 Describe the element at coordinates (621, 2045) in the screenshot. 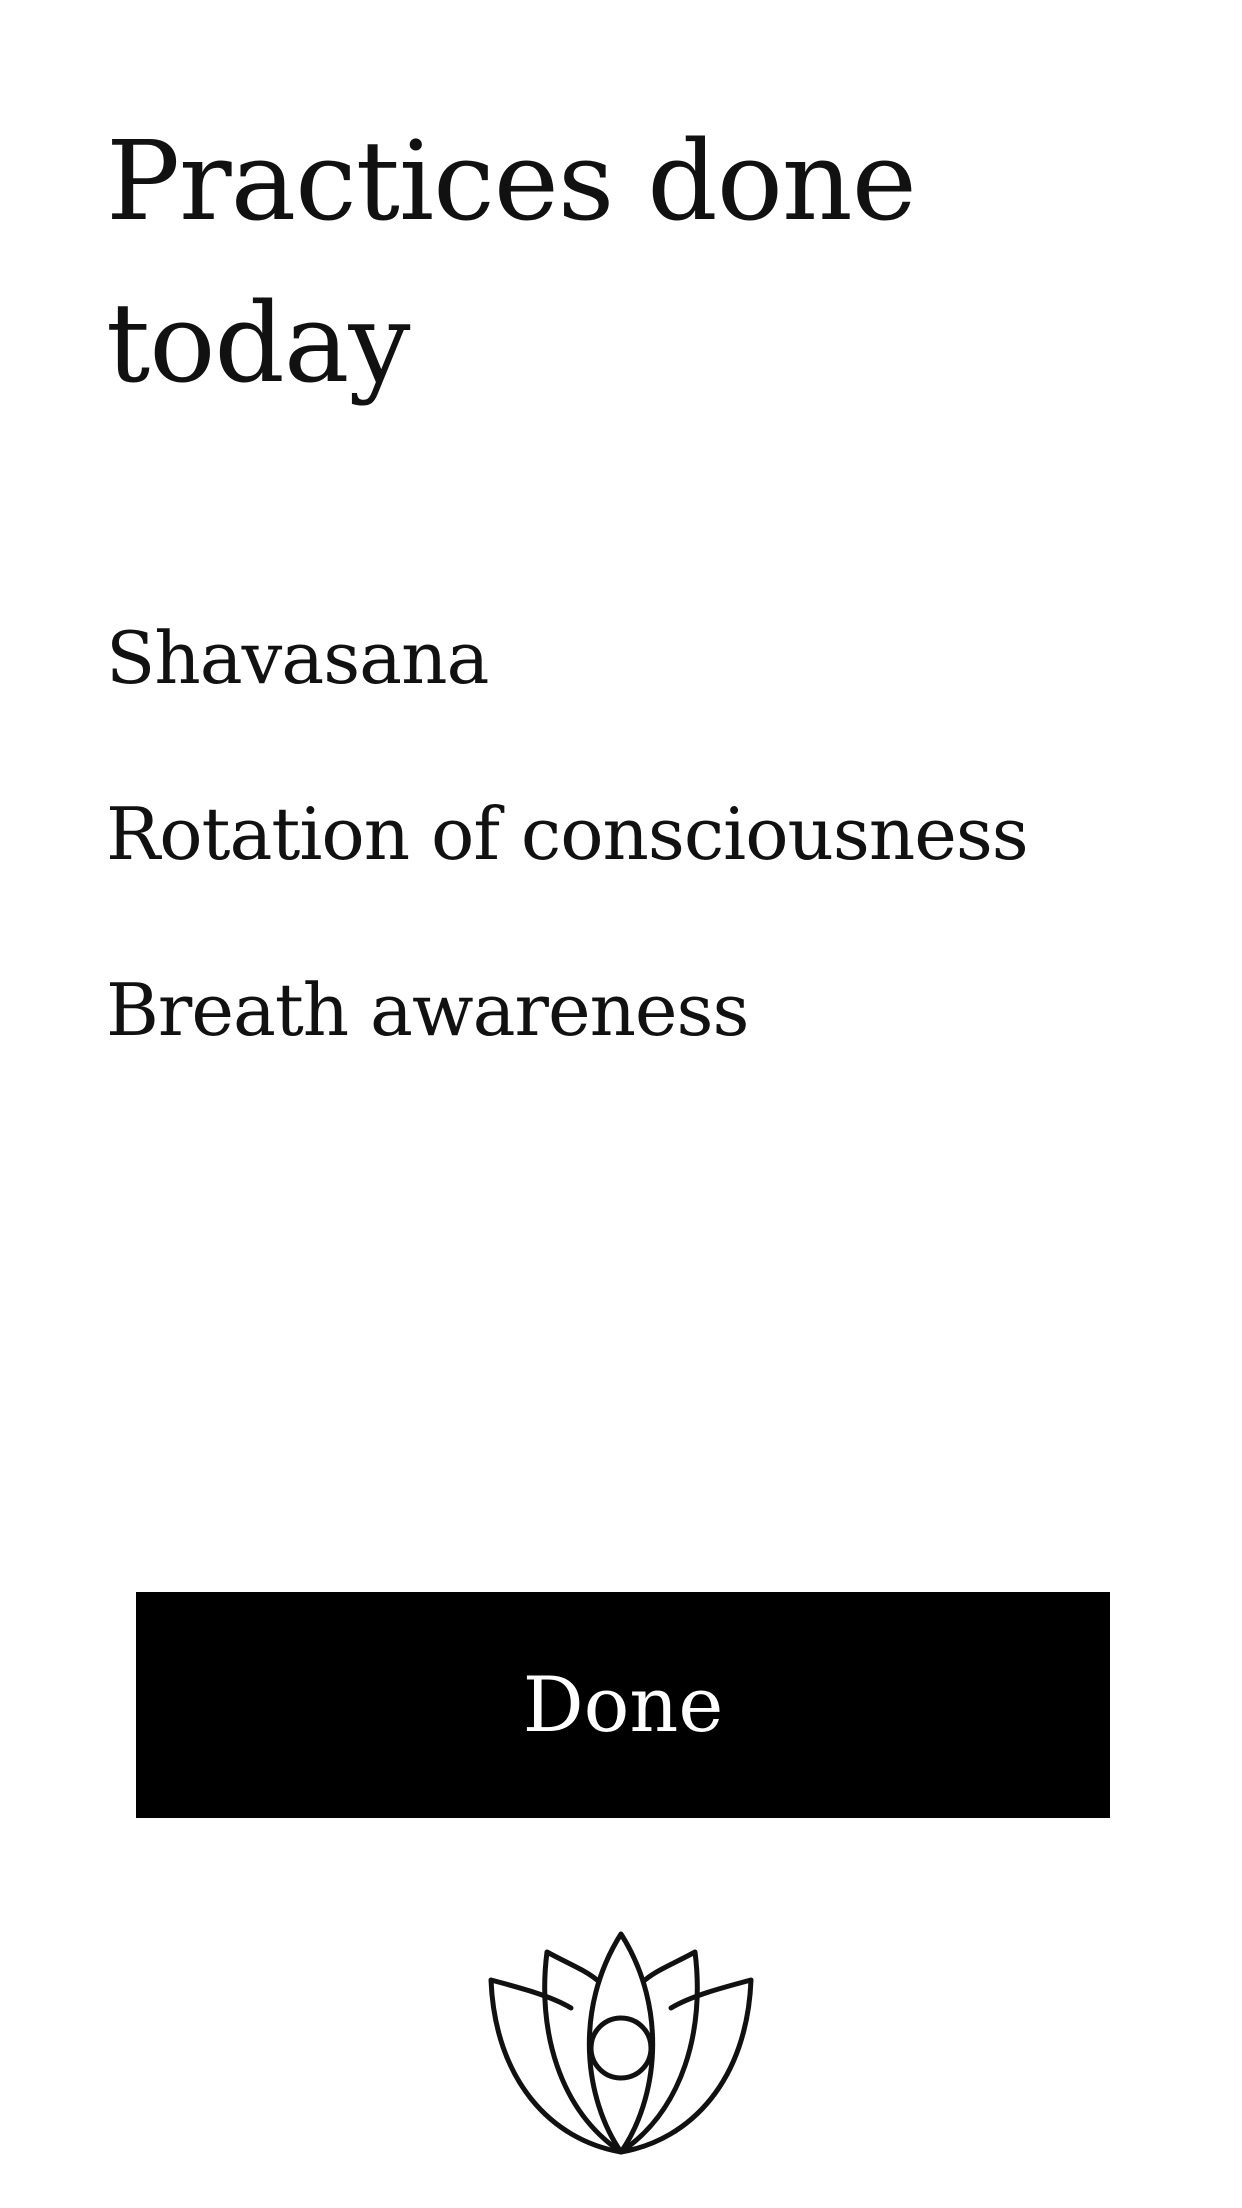

I see `lotus-icon` at that location.